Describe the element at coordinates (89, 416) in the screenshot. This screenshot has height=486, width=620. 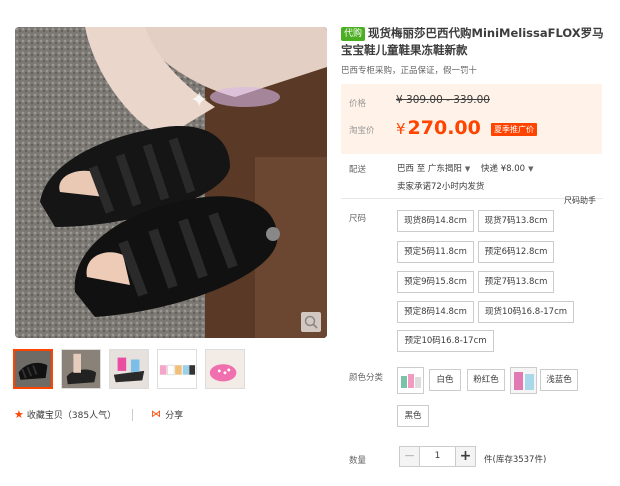
I see `favorite-count: （385人气）` at that location.